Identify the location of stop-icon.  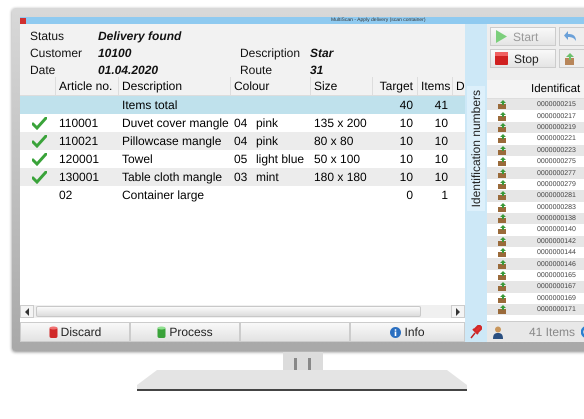
(501, 58).